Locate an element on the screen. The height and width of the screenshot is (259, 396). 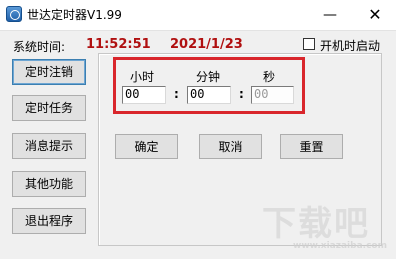
system-time-label: 系统时间: is located at coordinates (39, 47).